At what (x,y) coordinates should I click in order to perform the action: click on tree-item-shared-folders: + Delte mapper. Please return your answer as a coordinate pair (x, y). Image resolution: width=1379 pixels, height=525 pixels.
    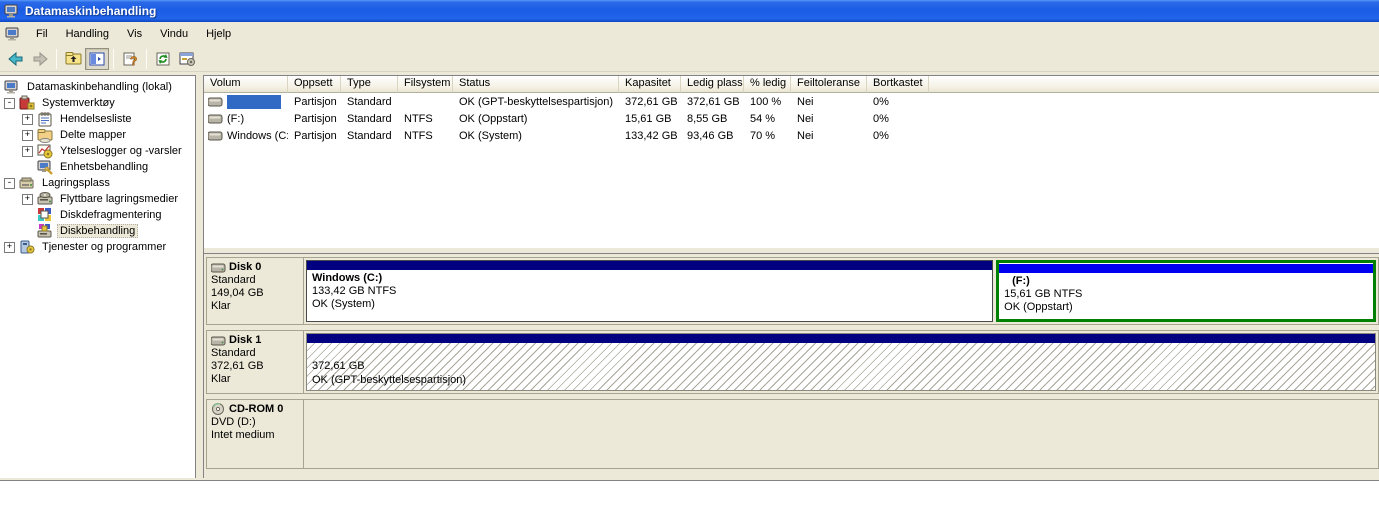
    Looking at the image, I should click on (97, 135).